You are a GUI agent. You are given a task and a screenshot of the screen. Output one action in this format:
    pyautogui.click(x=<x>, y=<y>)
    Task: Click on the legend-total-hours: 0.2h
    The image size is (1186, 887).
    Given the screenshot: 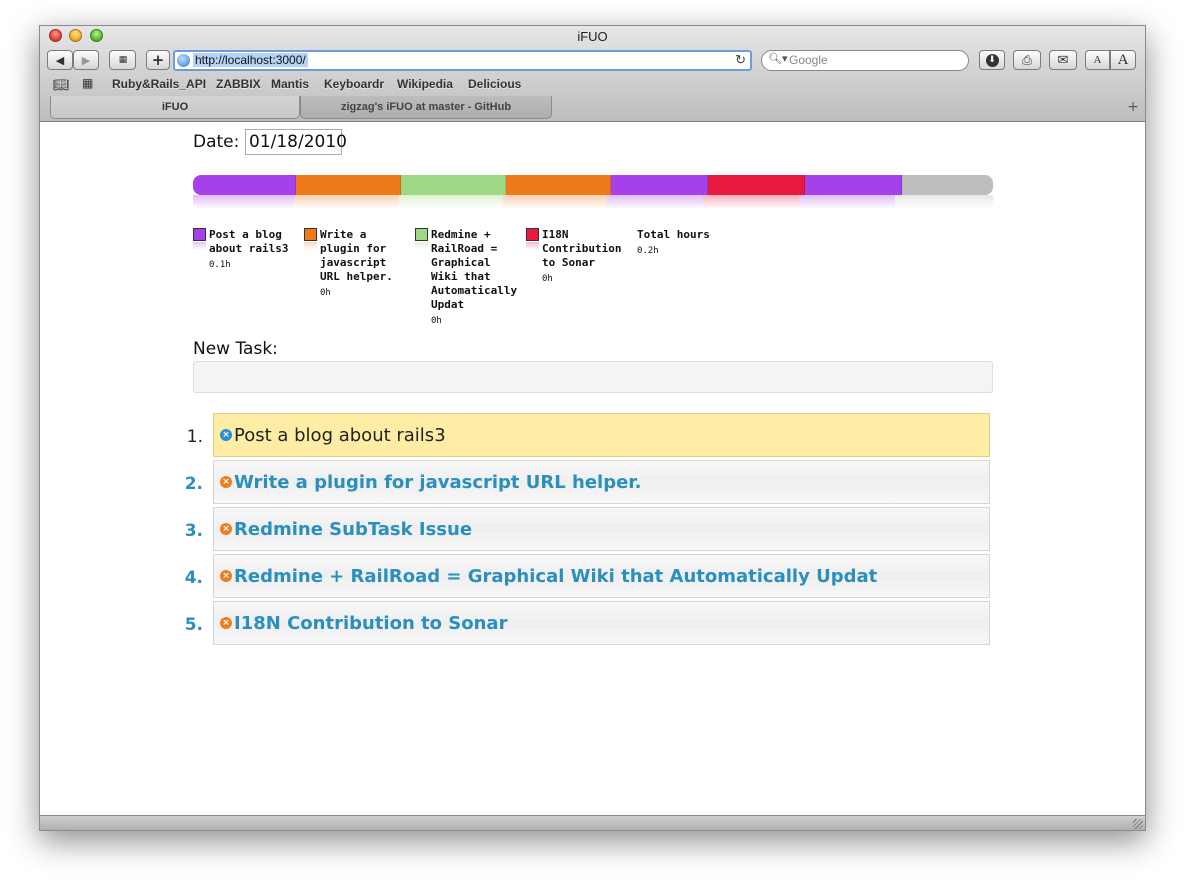 What is the action you would take?
    pyautogui.click(x=648, y=251)
    